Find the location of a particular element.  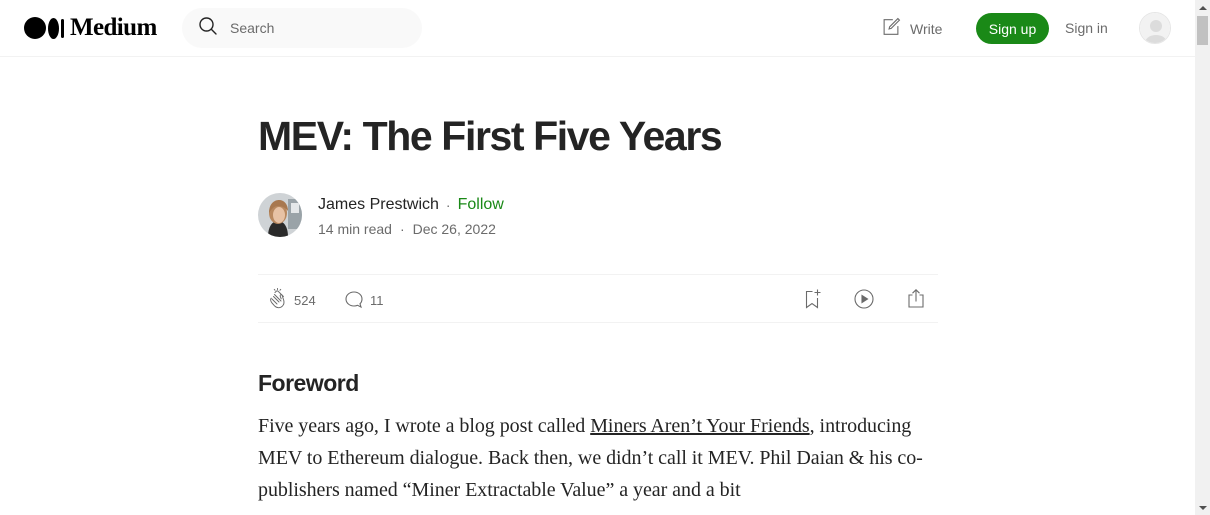

user-avatar is located at coordinates (1155, 28).